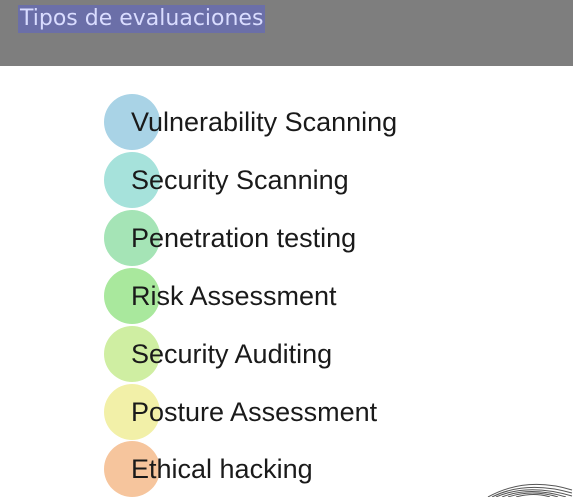 The image size is (573, 497). Describe the element at coordinates (222, 469) in the screenshot. I see `item-label: Ethical hacking` at that location.